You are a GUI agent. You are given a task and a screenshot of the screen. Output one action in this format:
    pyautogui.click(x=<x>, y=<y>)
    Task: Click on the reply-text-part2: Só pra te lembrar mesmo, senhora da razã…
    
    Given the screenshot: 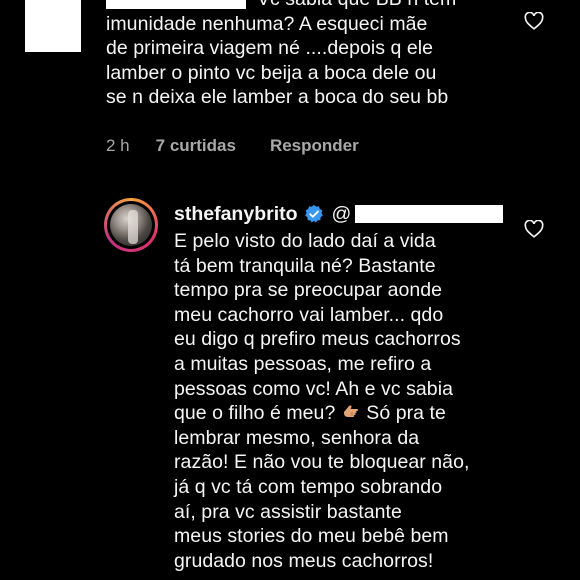 What is the action you would take?
    pyautogui.click(x=322, y=487)
    